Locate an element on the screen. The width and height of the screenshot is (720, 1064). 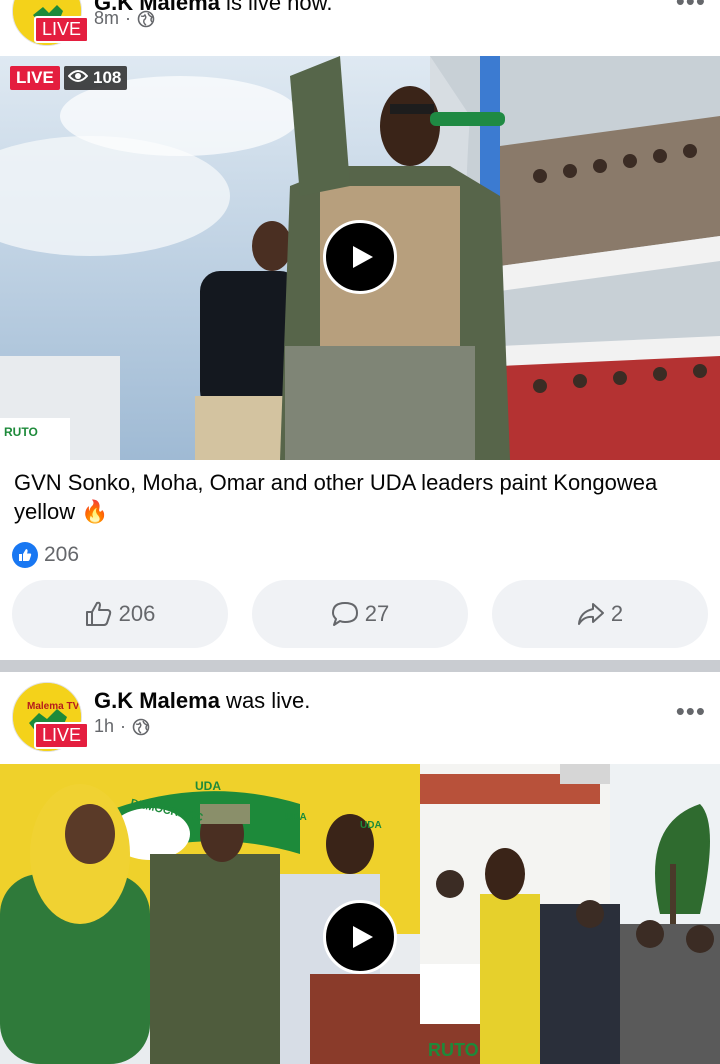
like-count: 206 is located at coordinates (137, 613).